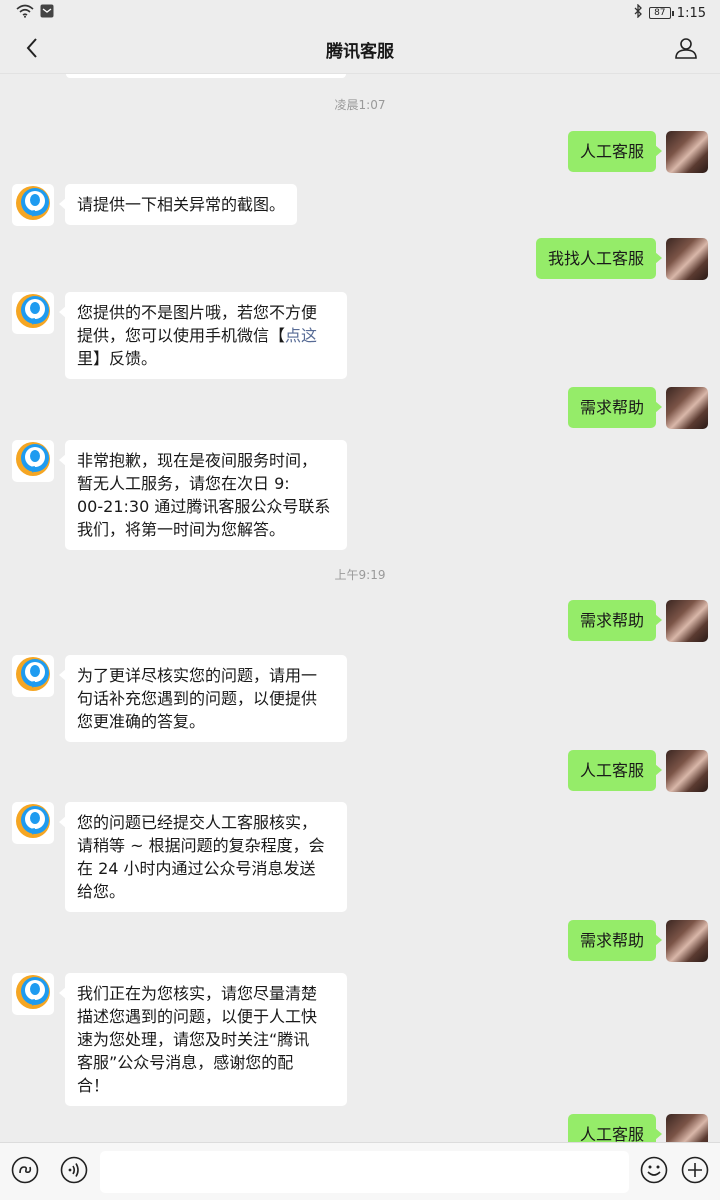 This screenshot has width=720, height=1200. Describe the element at coordinates (638, 12) in the screenshot. I see `bluetooth-icon` at that location.